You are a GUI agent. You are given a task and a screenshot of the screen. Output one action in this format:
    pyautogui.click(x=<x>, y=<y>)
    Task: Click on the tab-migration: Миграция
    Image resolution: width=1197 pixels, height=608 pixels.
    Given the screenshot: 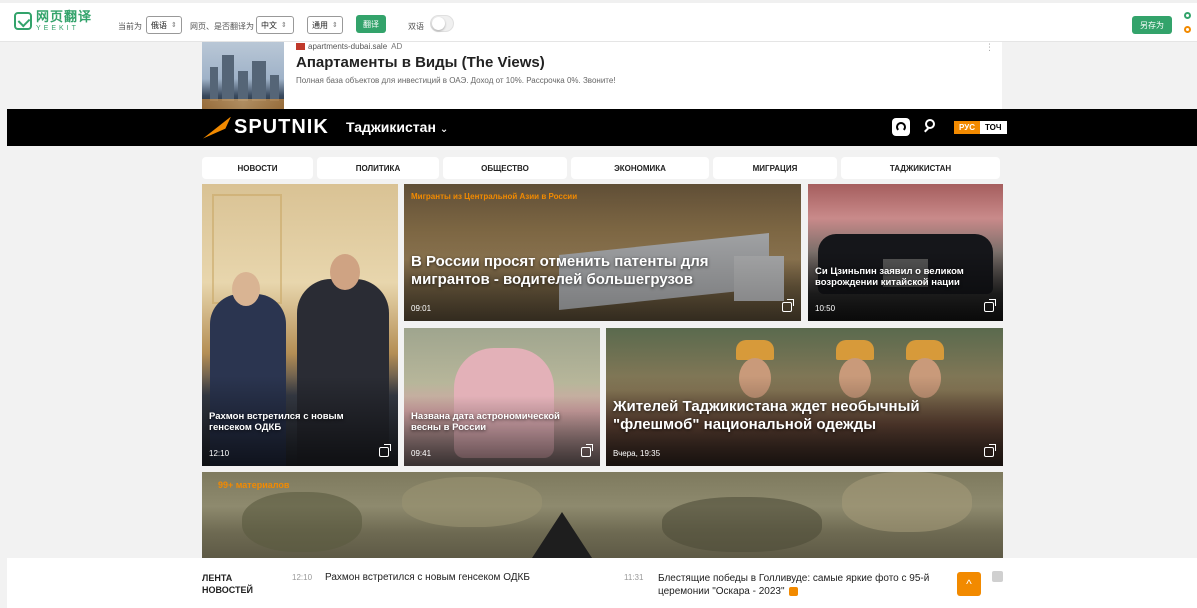 What is the action you would take?
    pyautogui.click(x=775, y=168)
    